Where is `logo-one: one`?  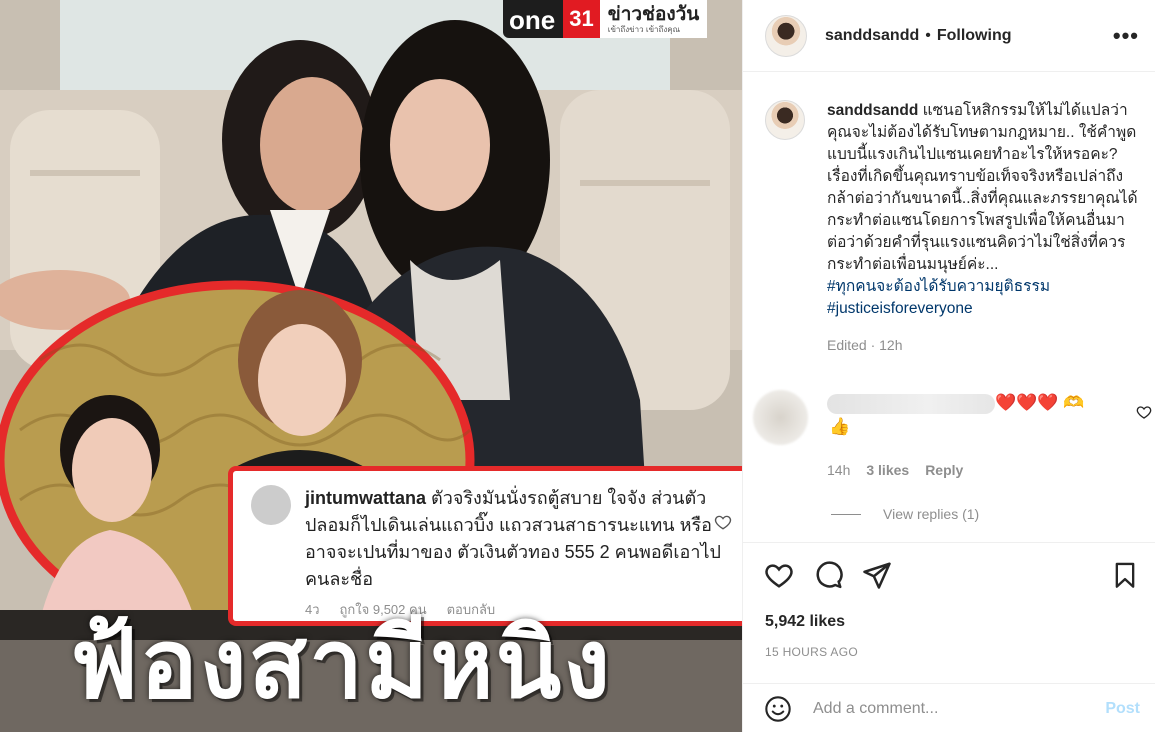
logo-one: one is located at coordinates (533, 19).